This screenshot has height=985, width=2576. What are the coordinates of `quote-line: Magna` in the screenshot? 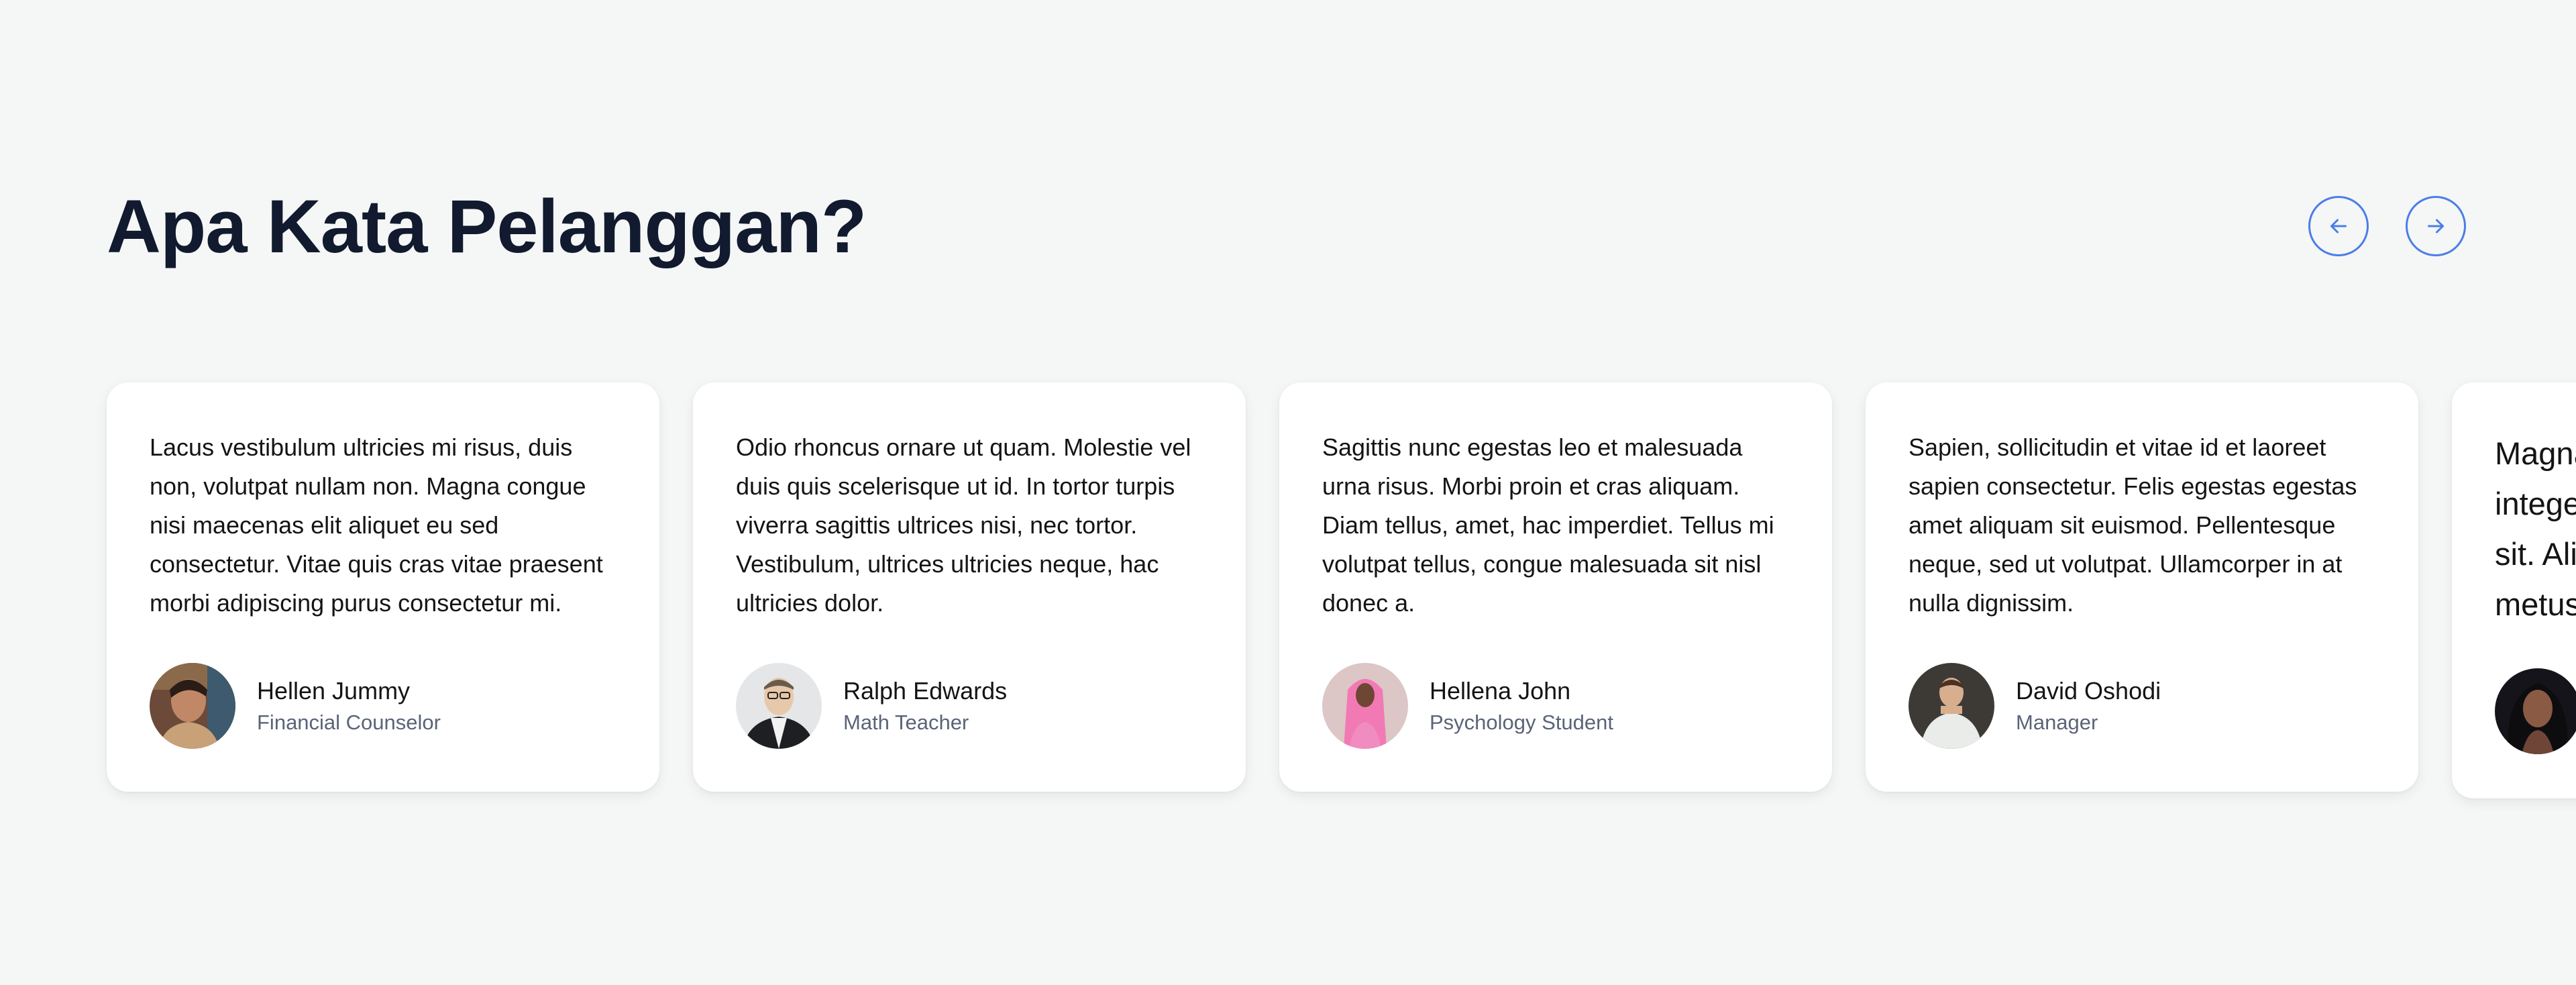 It's located at (2535, 453).